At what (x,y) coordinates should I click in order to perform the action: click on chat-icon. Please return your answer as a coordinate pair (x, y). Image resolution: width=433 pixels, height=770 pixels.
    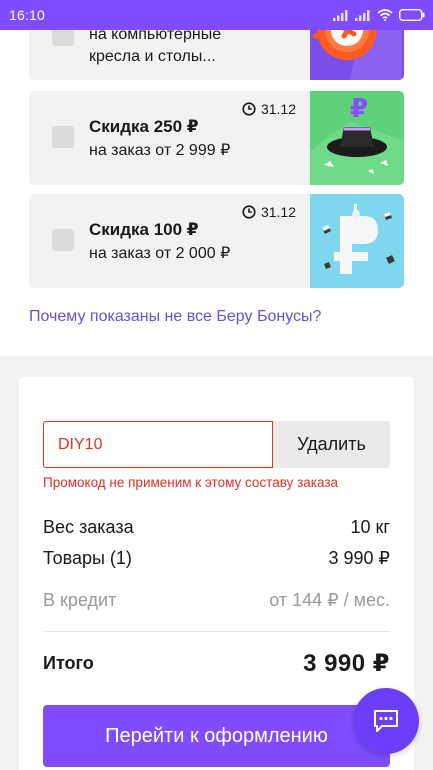
    Looking at the image, I should click on (386, 721).